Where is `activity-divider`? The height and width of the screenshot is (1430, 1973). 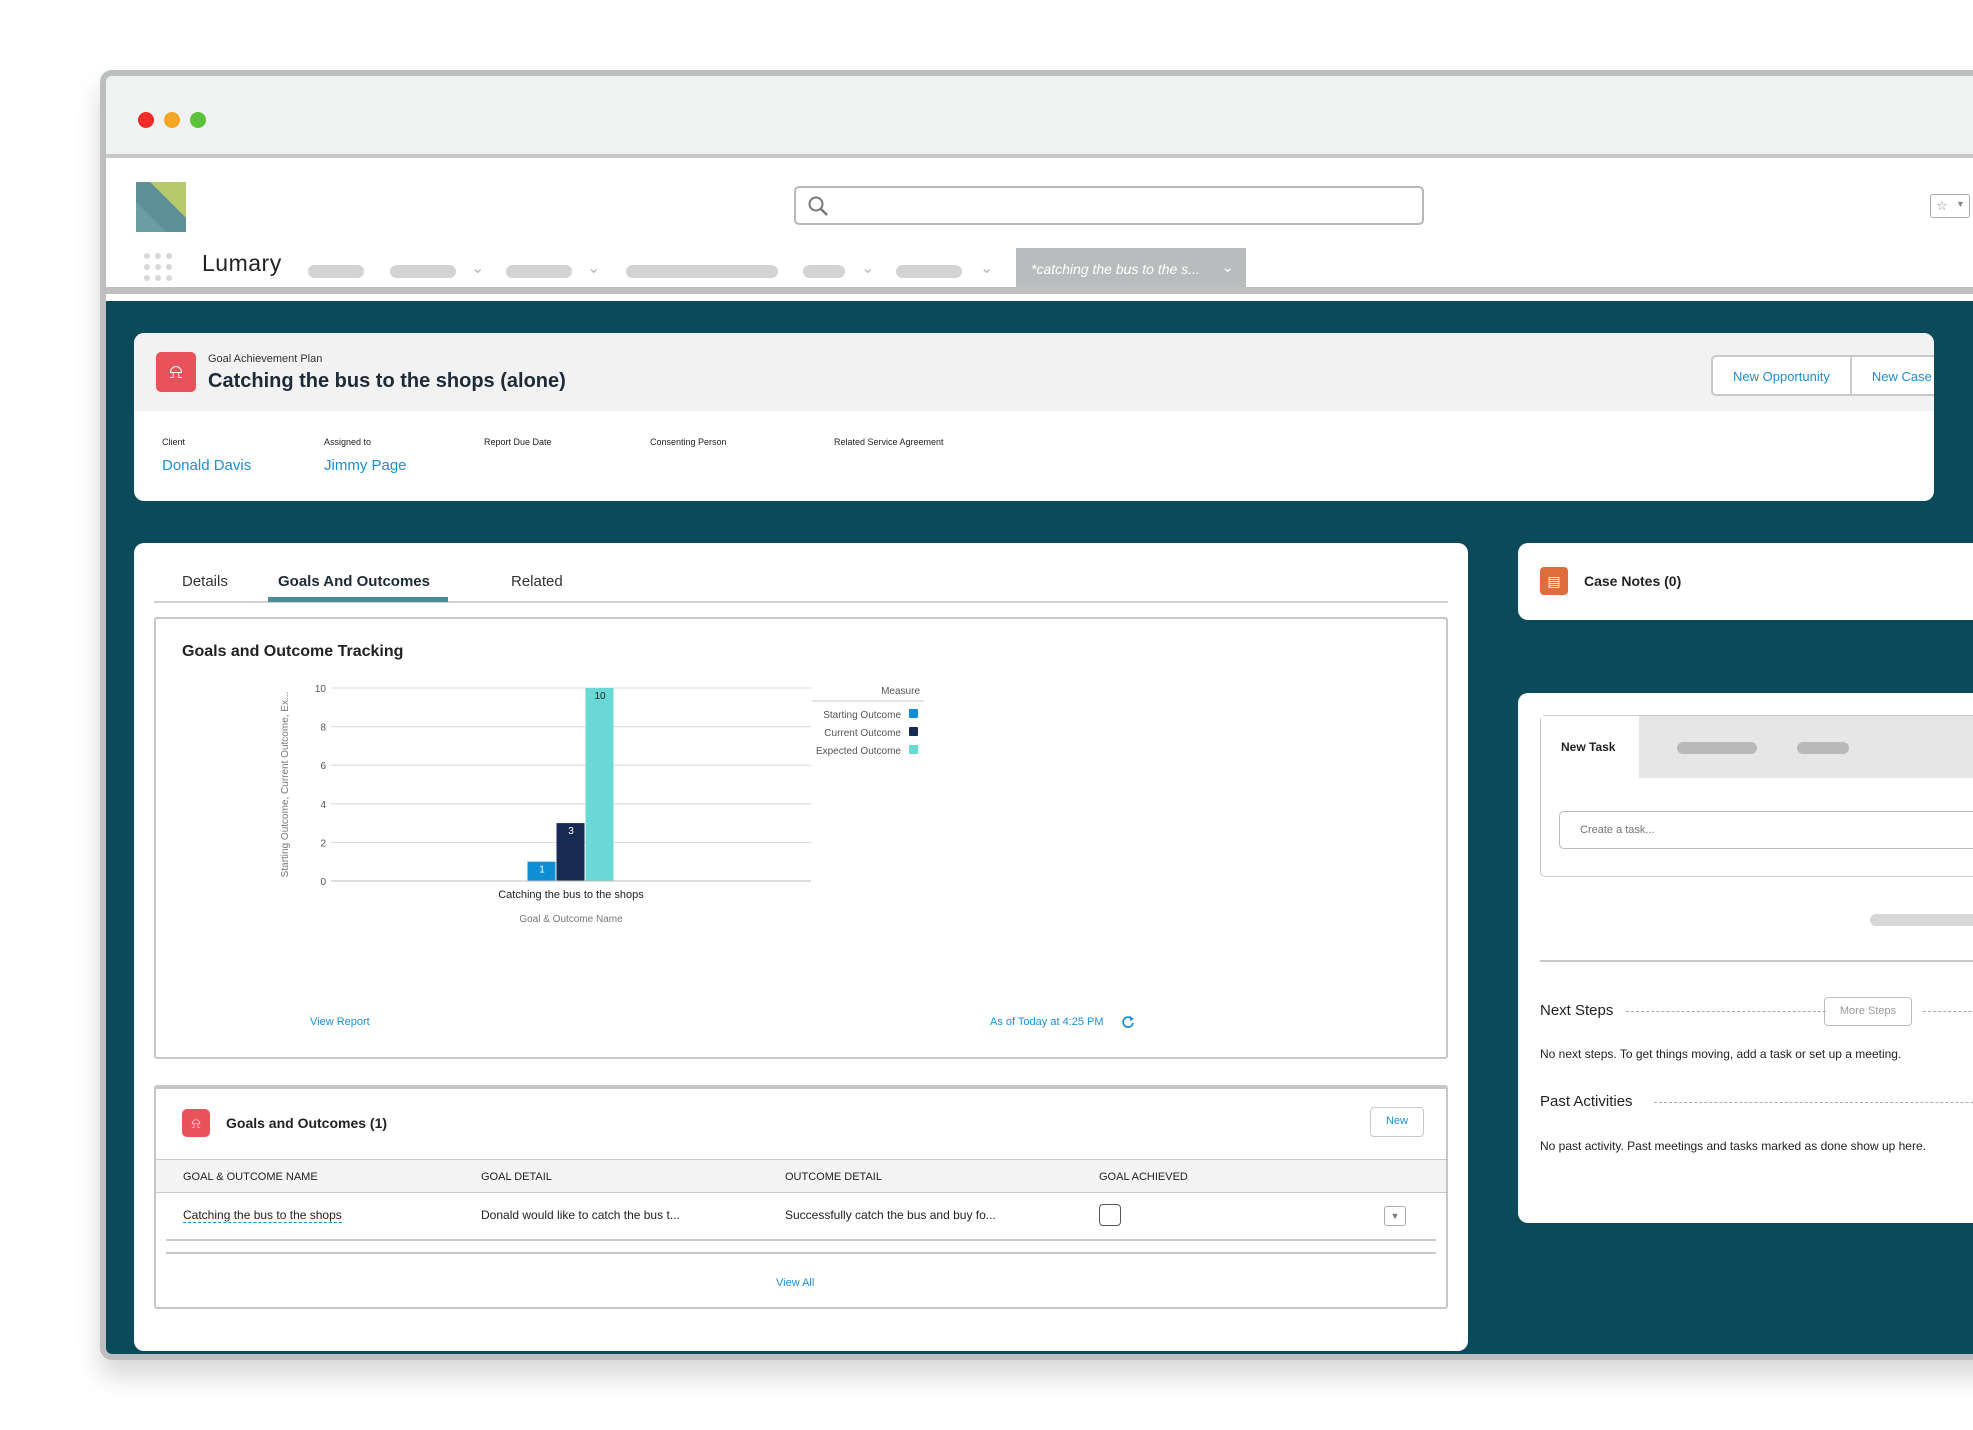 activity-divider is located at coordinates (1756, 961).